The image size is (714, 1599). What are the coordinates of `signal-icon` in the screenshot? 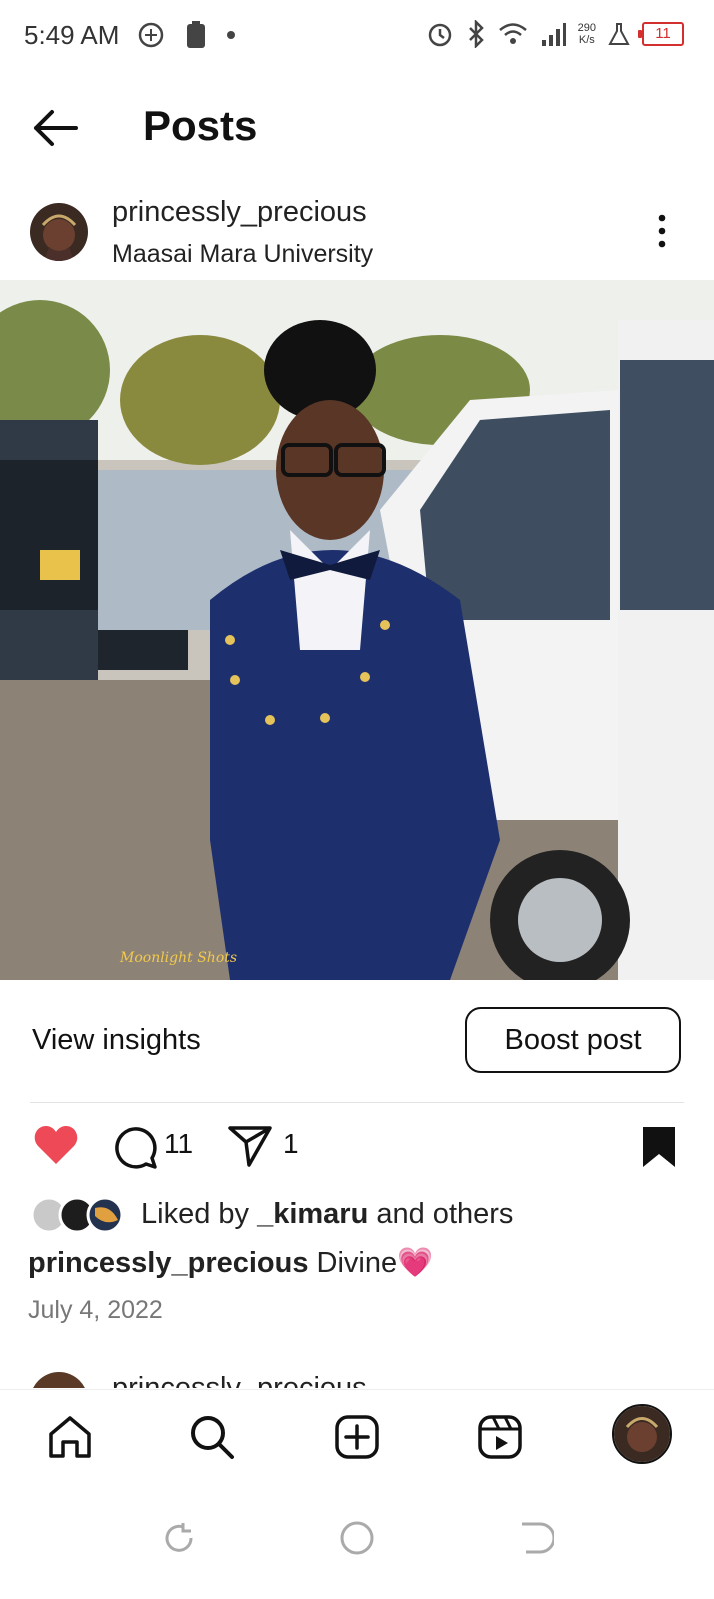 It's located at (553, 34).